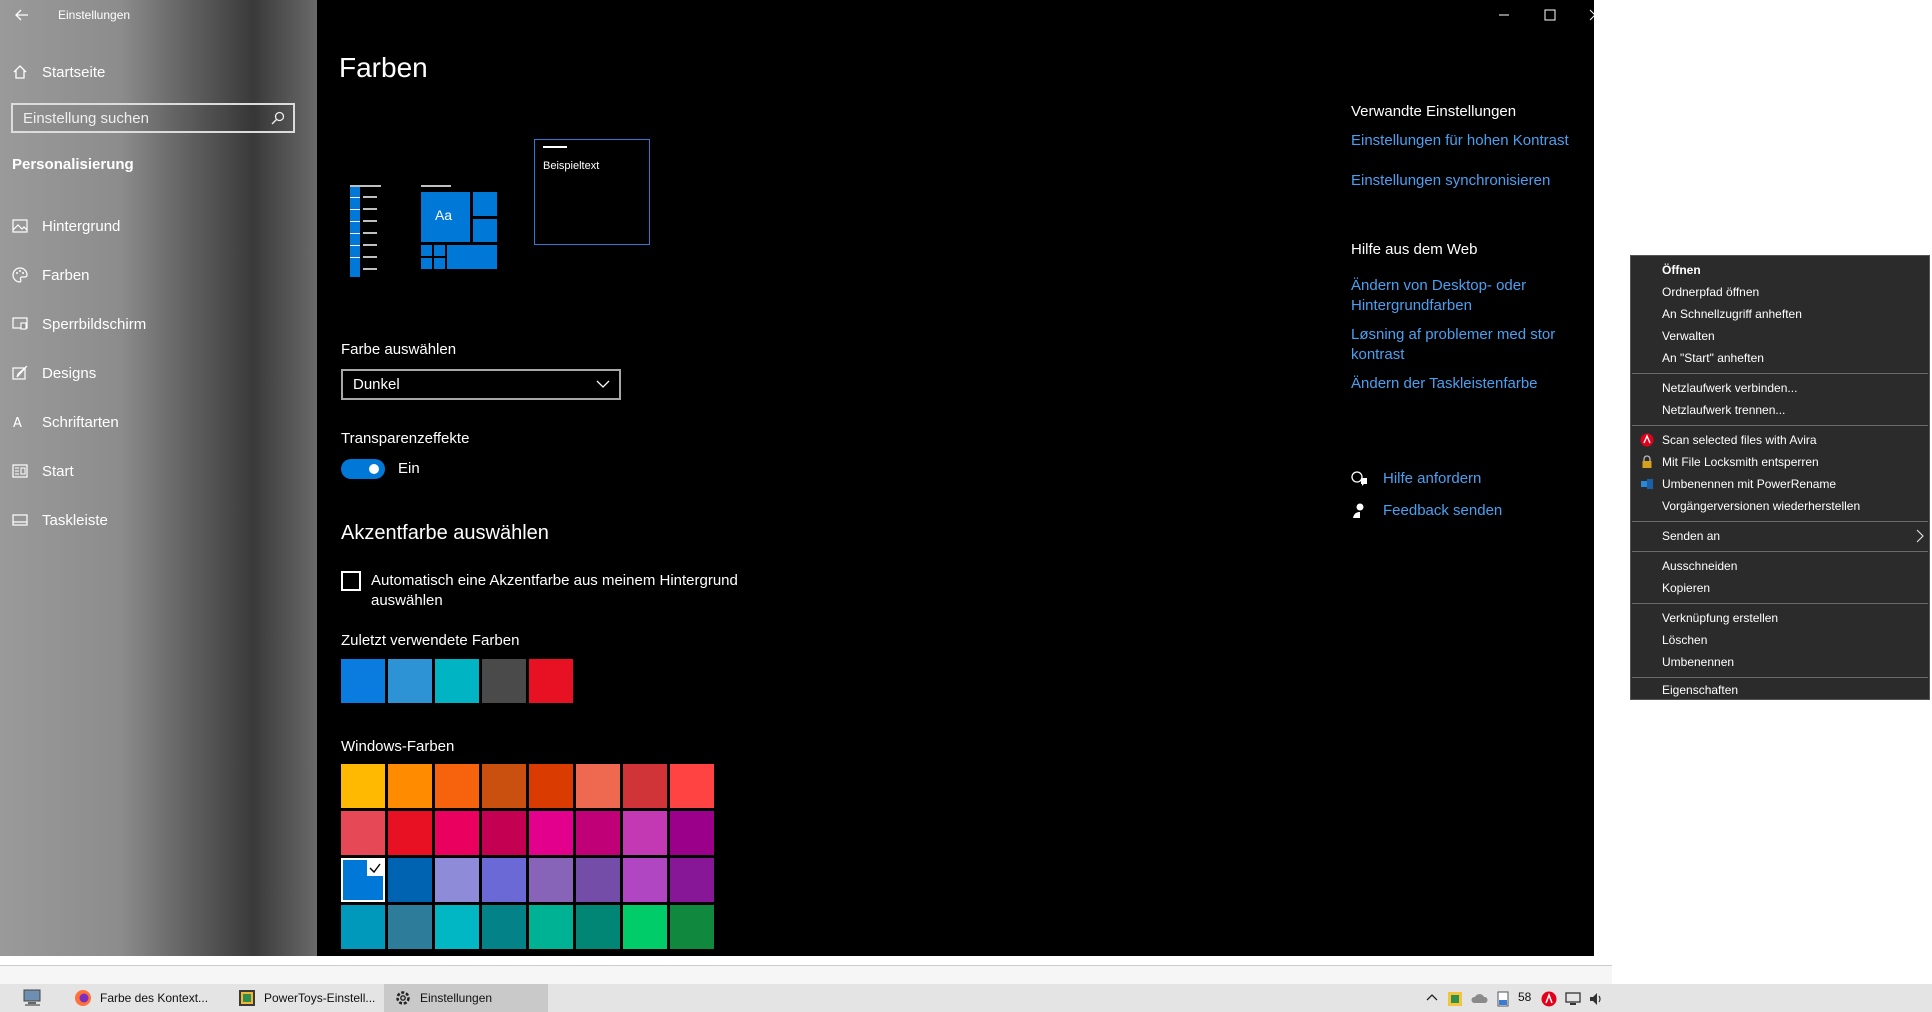 The width and height of the screenshot is (1932, 1012). Describe the element at coordinates (1444, 384) in the screenshot. I see `web-help-link-taskbar-color: Ändern der Taskleistenfarbe` at that location.